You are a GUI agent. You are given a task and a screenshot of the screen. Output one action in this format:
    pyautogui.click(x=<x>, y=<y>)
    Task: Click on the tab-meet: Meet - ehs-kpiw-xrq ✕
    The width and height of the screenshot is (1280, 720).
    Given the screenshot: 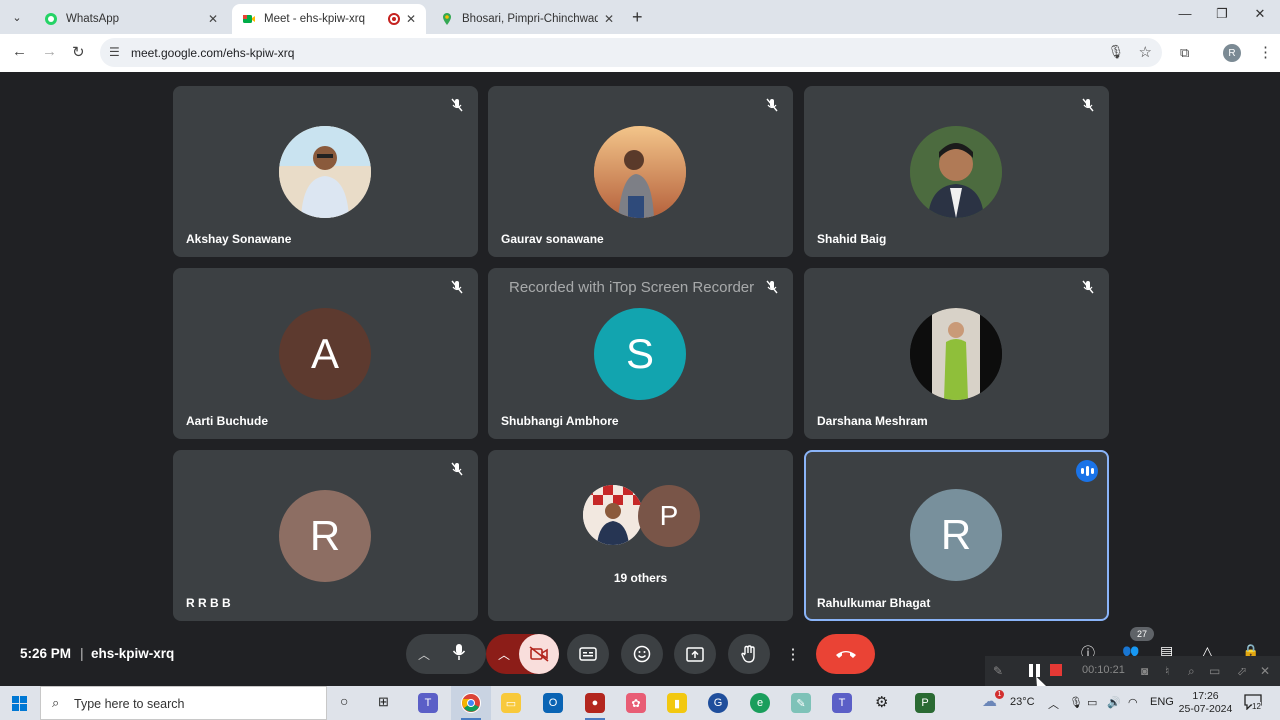 What is the action you would take?
    pyautogui.click(x=329, y=19)
    